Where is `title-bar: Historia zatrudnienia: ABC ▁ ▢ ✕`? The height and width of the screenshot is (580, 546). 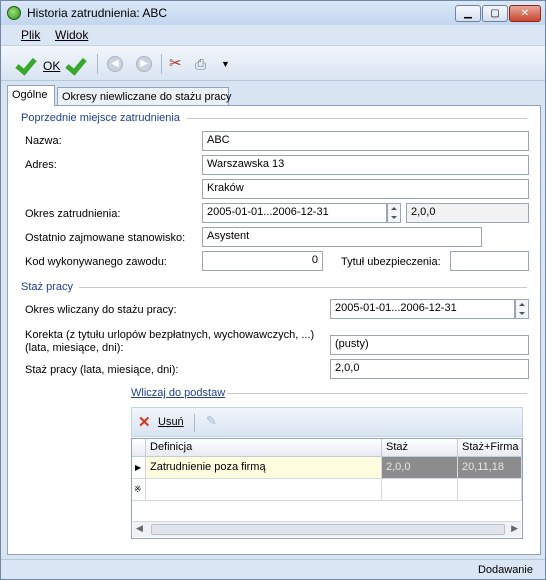 title-bar: Historia zatrudnienia: ABC ▁ ▢ ✕ is located at coordinates (273, 13).